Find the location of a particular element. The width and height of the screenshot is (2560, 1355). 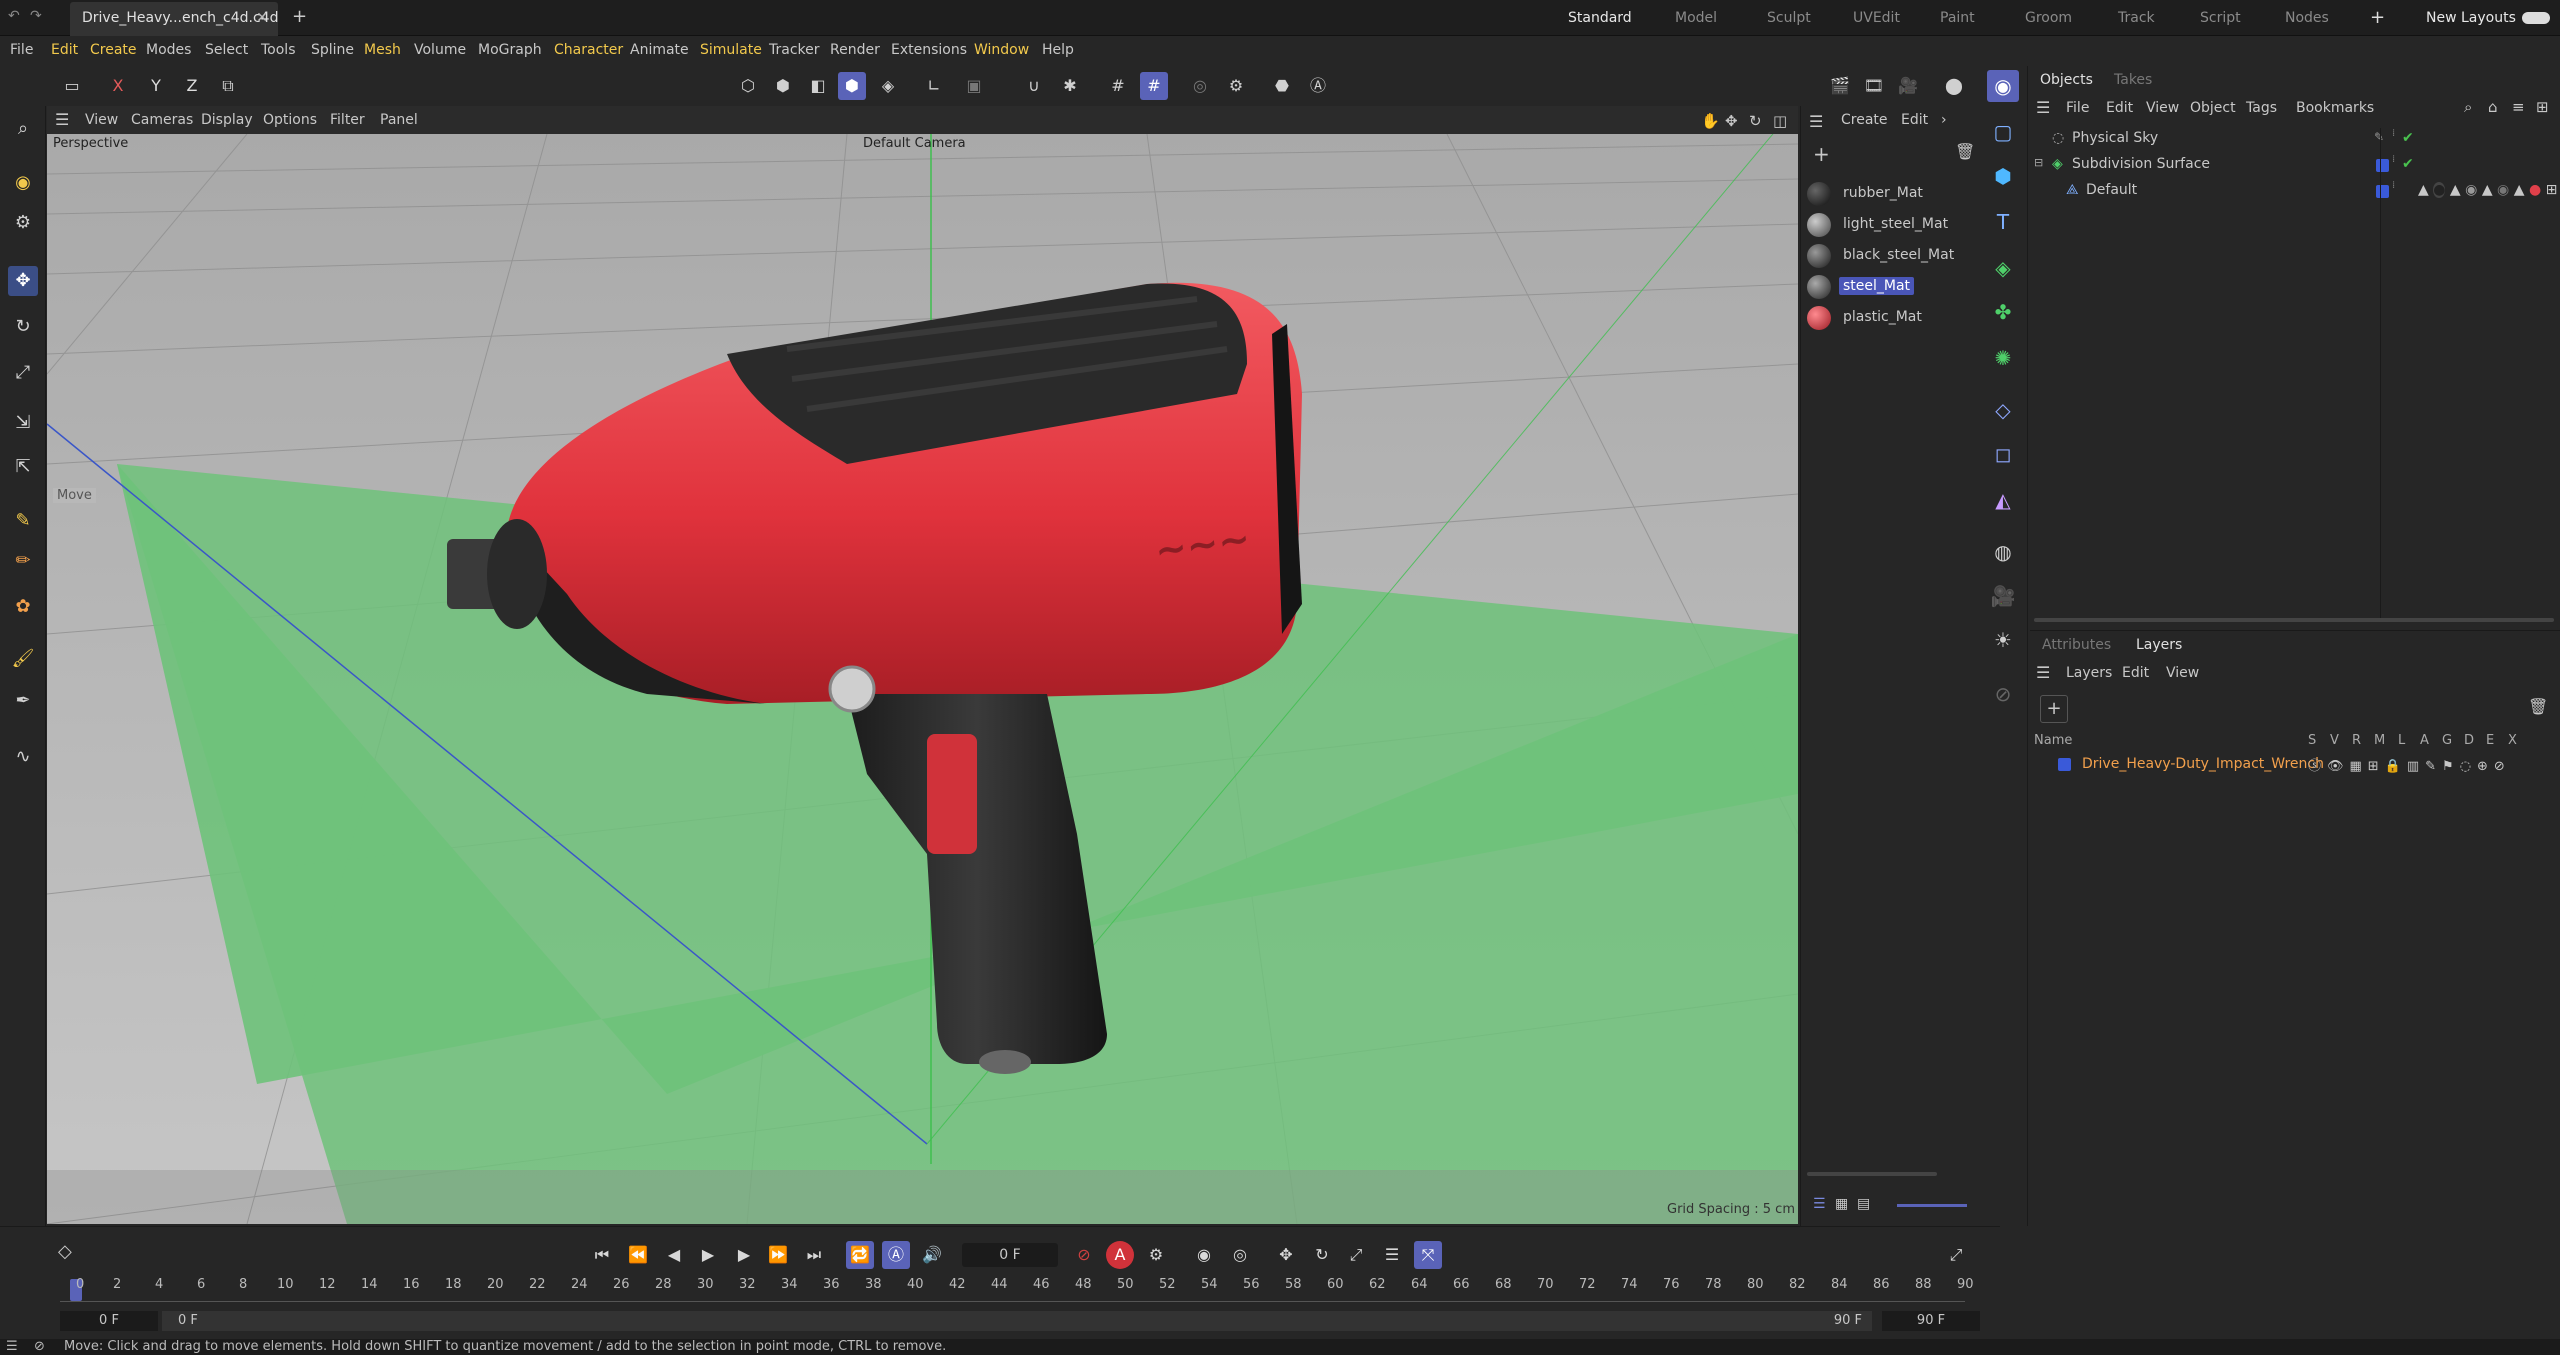

objects-new-view-icon: ⊞ is located at coordinates (2542, 107).